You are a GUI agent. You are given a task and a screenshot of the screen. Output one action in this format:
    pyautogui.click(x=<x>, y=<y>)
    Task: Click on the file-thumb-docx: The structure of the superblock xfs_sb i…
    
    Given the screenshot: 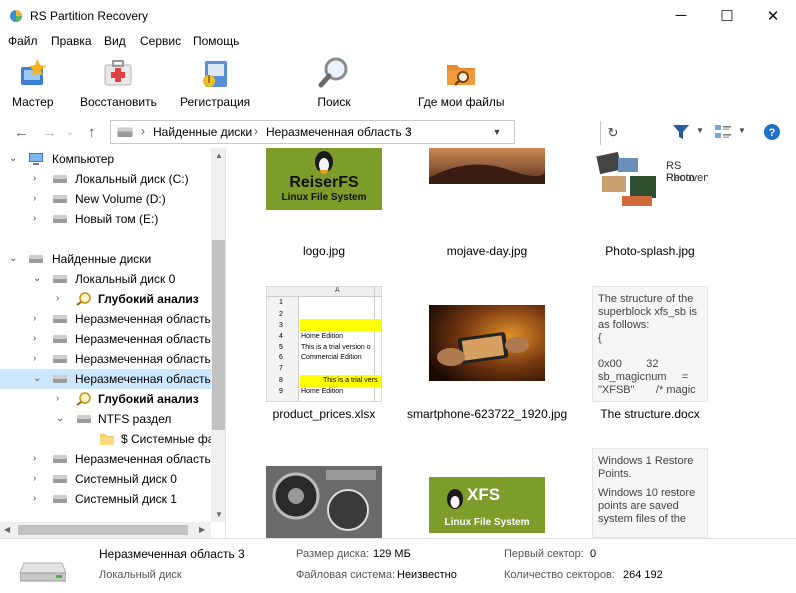 What is the action you would take?
    pyautogui.click(x=650, y=344)
    